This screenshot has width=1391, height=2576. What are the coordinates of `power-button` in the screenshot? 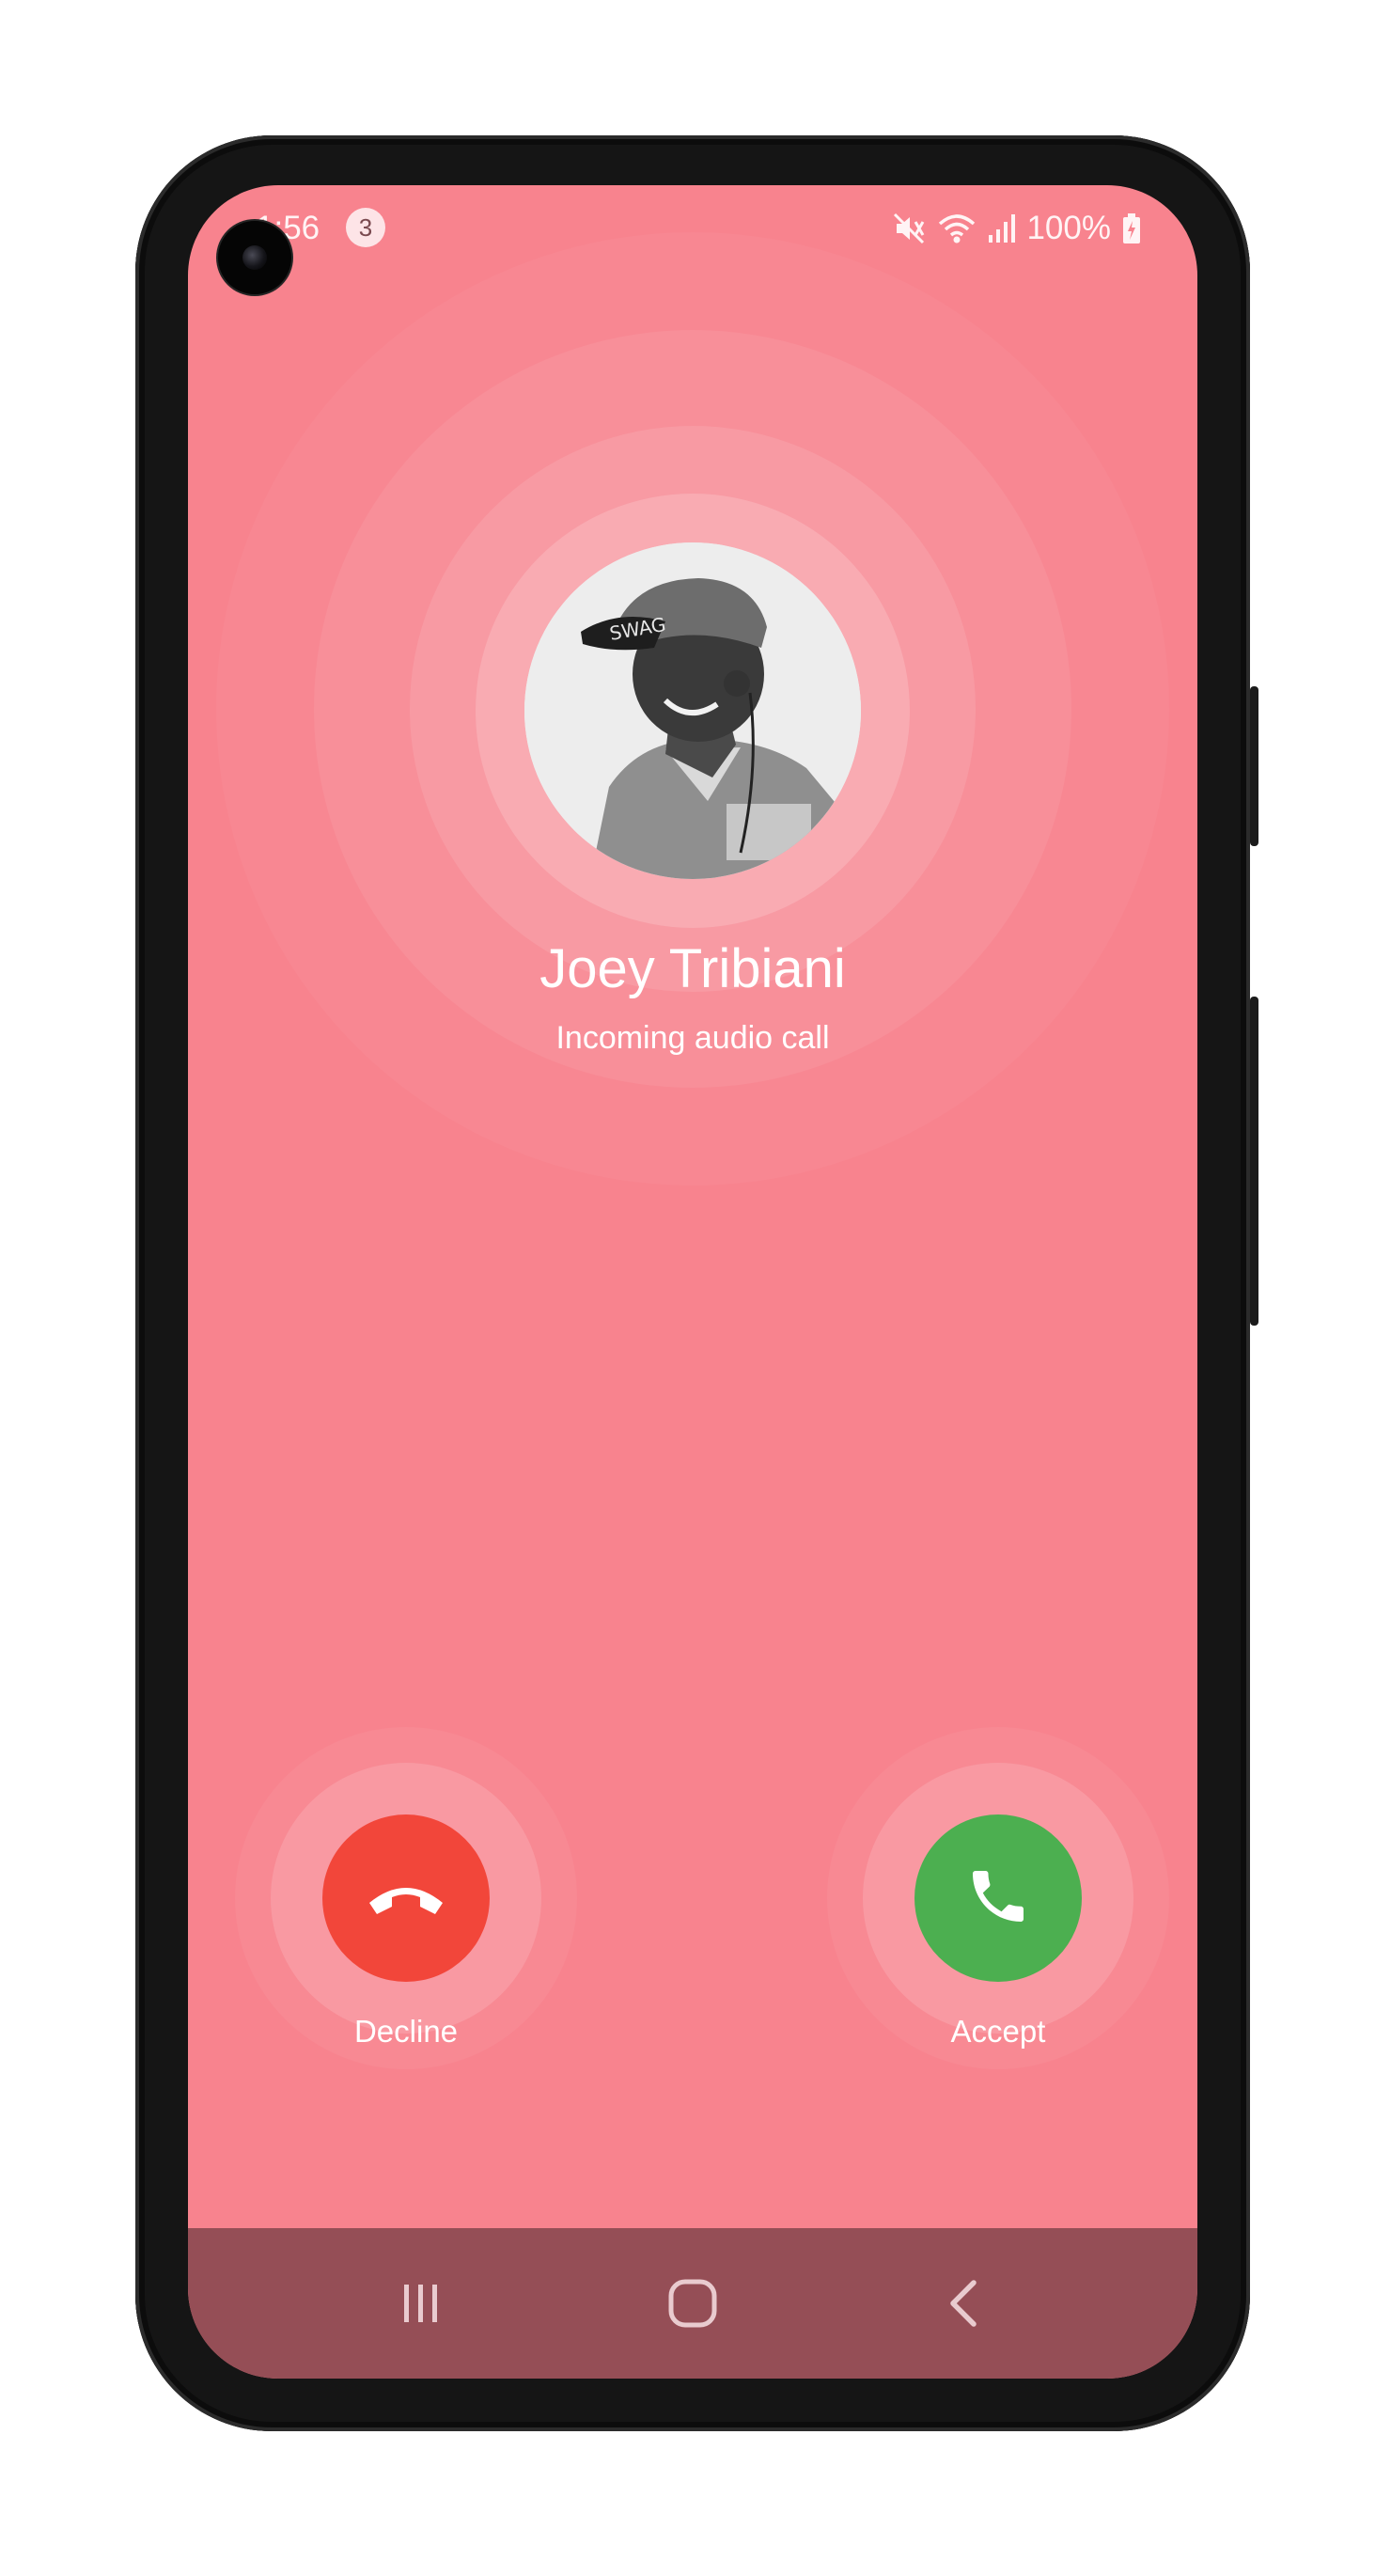 It's located at (1254, 1162).